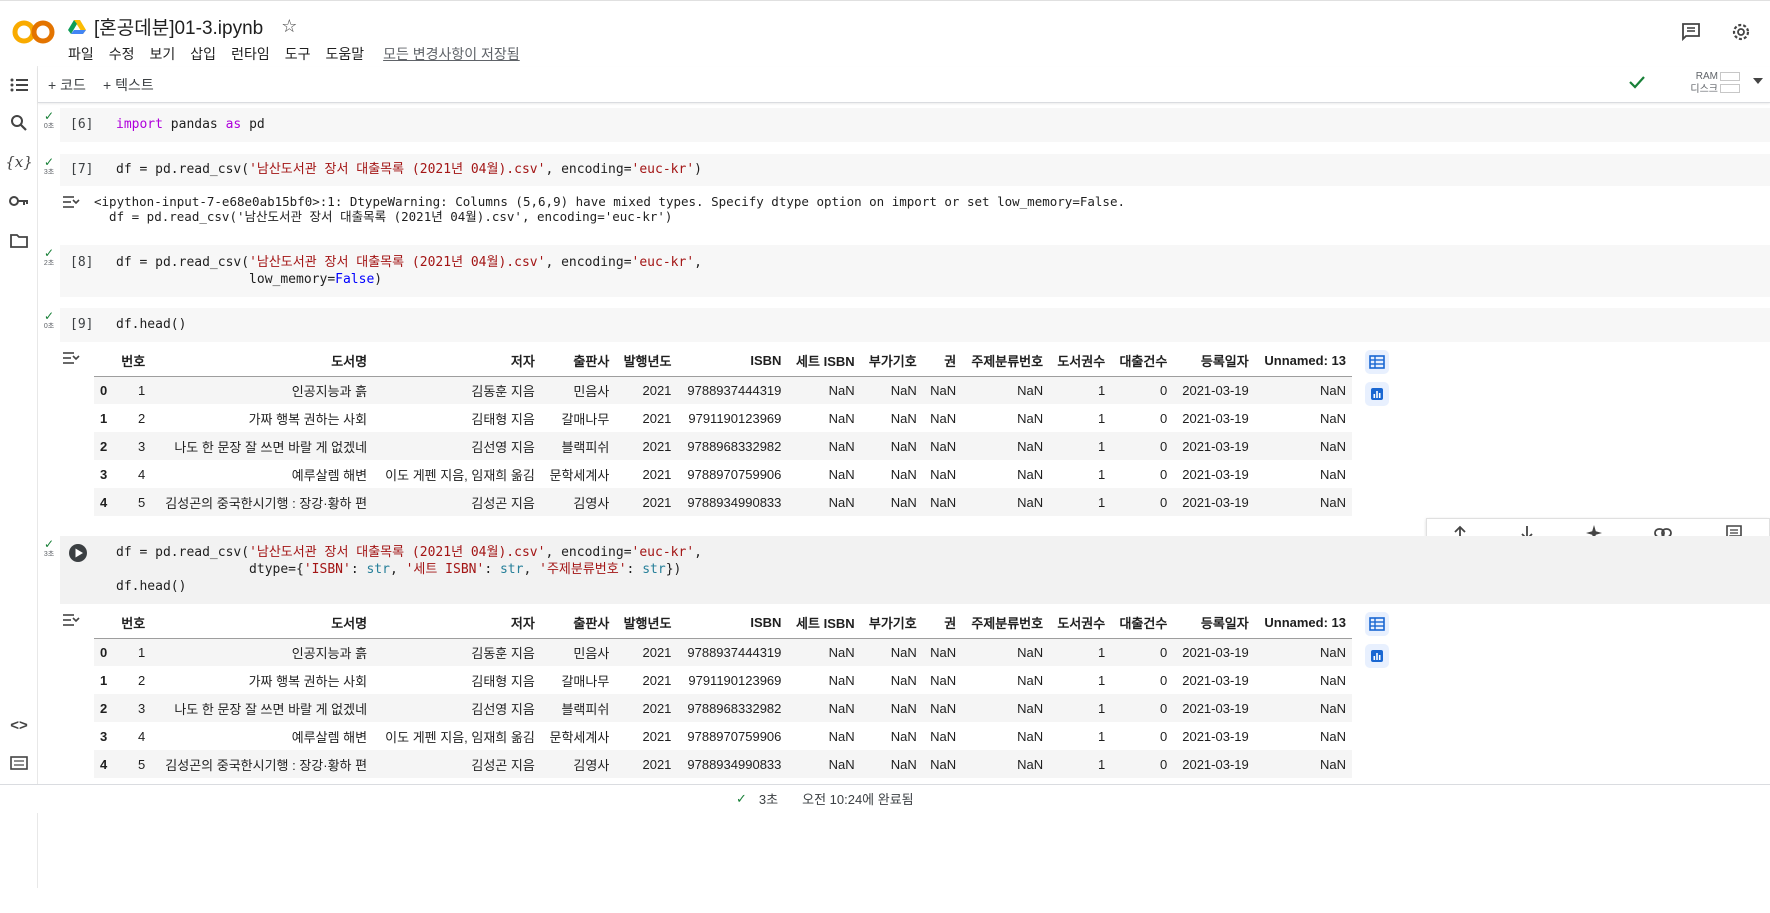 Image resolution: width=1770 pixels, height=913 pixels. Describe the element at coordinates (289, 26) in the screenshot. I see `star-icon: ☆` at that location.